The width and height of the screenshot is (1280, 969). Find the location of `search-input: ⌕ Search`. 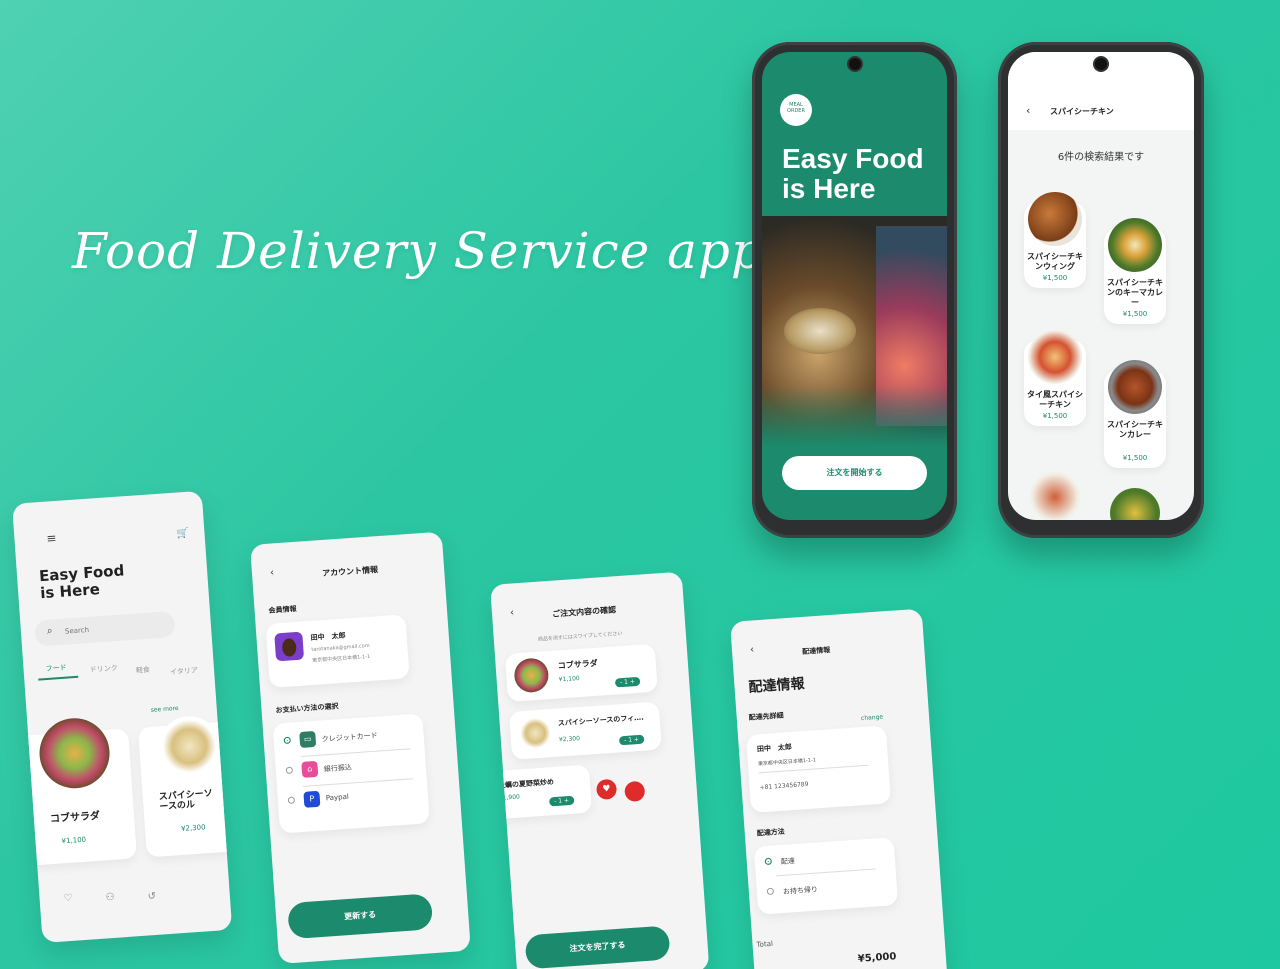

search-input: ⌕ Search is located at coordinates (105, 628).